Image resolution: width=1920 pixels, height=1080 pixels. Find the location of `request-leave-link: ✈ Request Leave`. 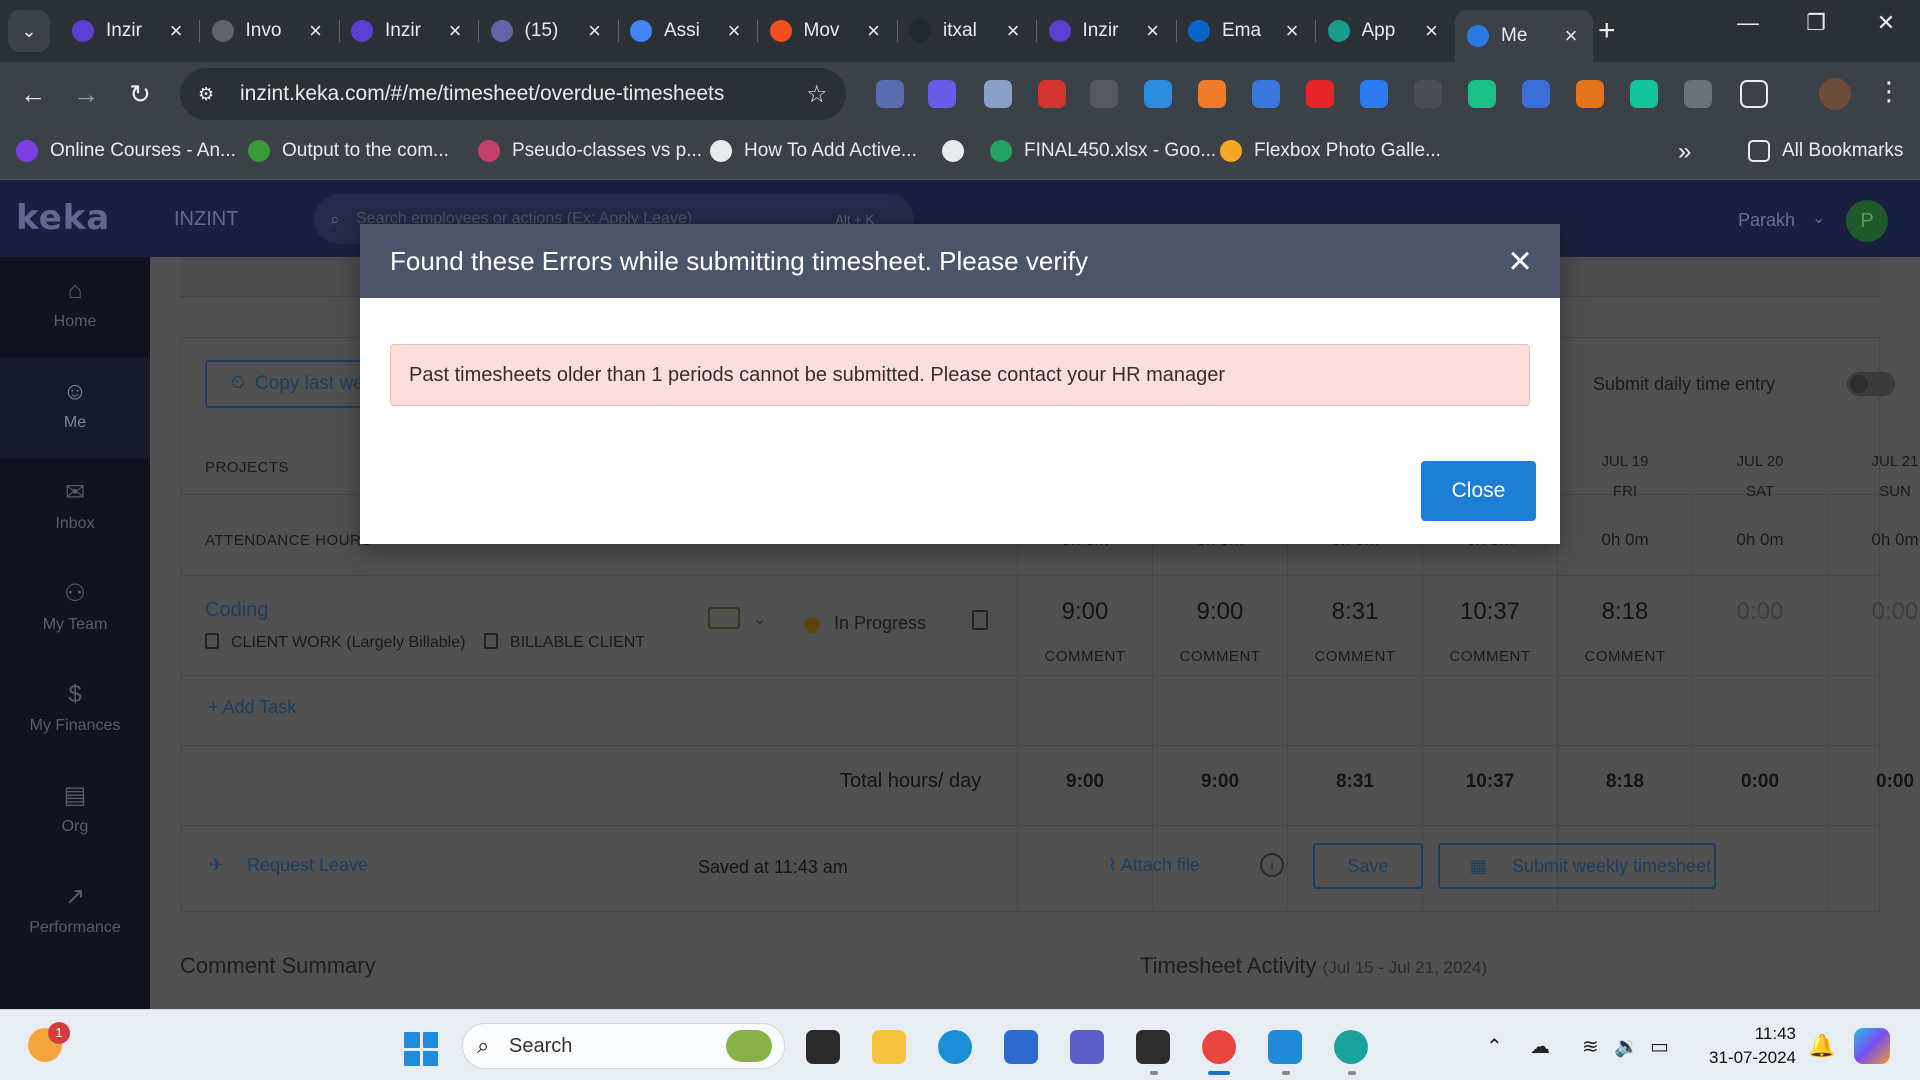

request-leave-link: ✈ Request Leave is located at coordinates (288, 865).